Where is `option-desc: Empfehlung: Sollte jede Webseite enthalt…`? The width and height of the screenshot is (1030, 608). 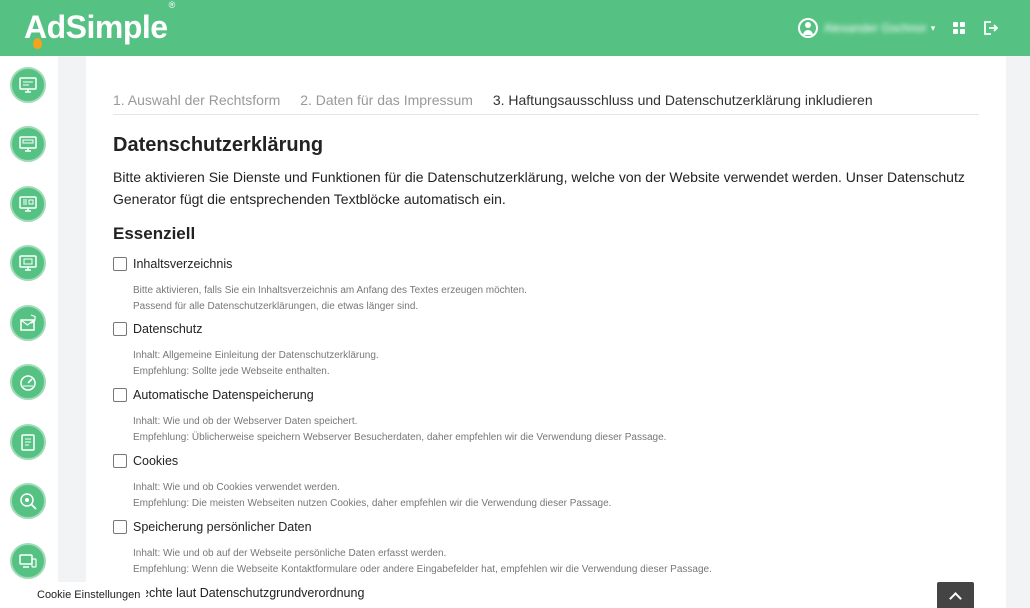 option-desc: Empfehlung: Sollte jede Webseite enthalt… is located at coordinates (231, 371).